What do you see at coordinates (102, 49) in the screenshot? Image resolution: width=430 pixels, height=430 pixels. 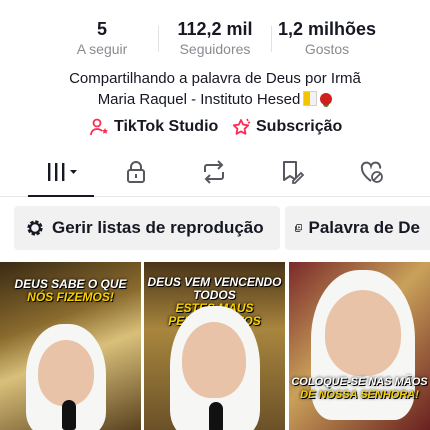 I see `following-label: A seguir` at bounding box center [102, 49].